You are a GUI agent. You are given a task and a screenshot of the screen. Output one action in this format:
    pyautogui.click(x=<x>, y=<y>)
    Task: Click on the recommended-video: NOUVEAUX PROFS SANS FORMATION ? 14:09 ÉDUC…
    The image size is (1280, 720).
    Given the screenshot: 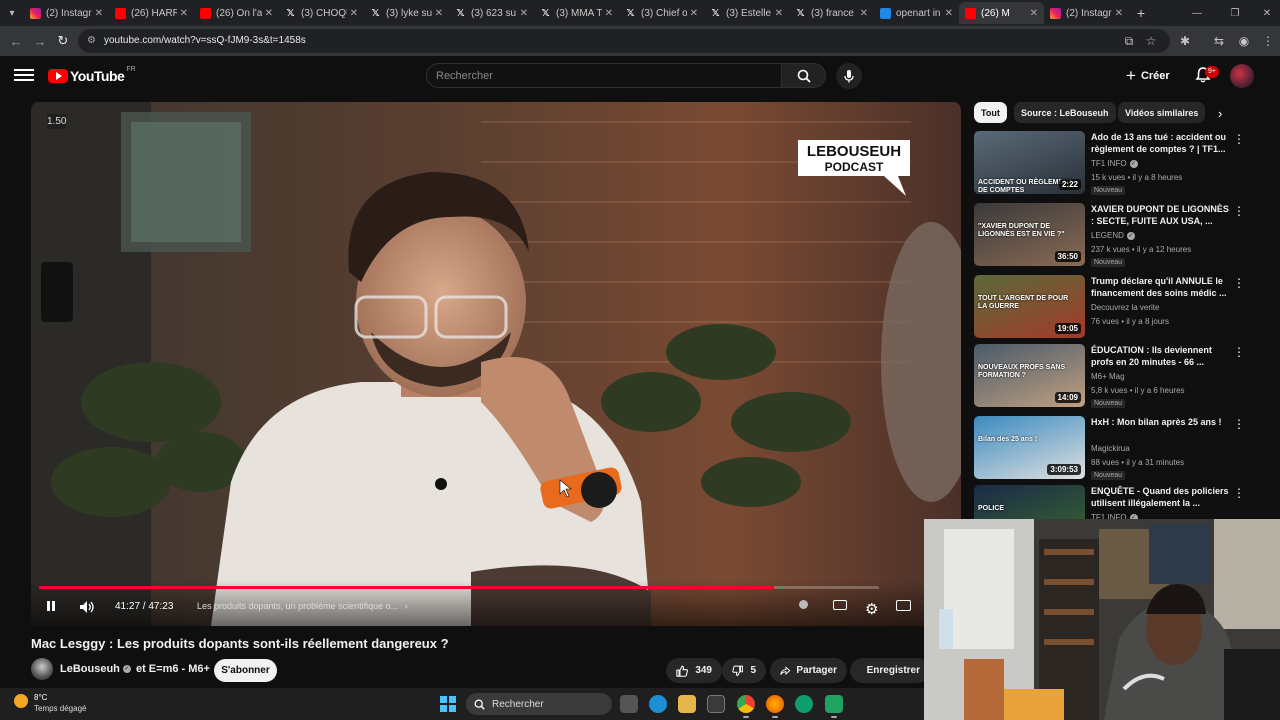 What is the action you would take?
    pyautogui.click(x=1114, y=376)
    